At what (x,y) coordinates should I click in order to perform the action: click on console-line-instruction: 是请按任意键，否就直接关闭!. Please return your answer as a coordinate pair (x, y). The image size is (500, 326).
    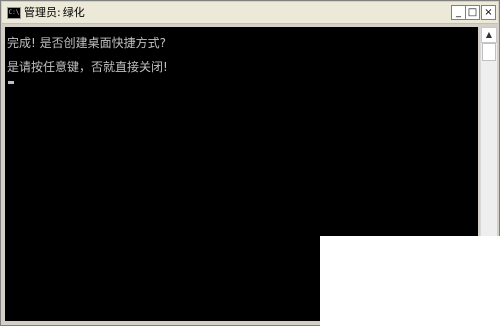
    Looking at the image, I should click on (87, 67).